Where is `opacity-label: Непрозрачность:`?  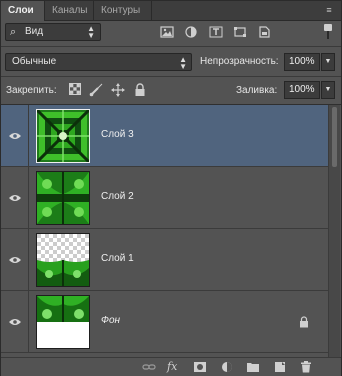
opacity-label: Непрозрачность: is located at coordinates (239, 61).